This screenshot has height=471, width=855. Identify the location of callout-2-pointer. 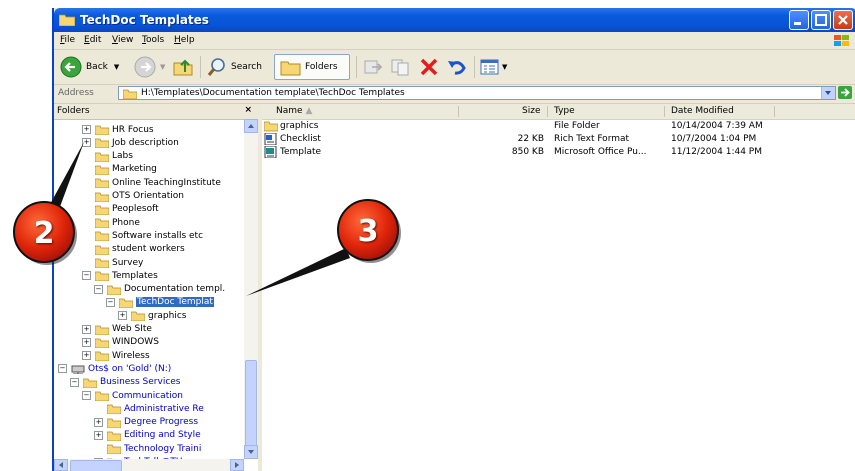
(66, 177).